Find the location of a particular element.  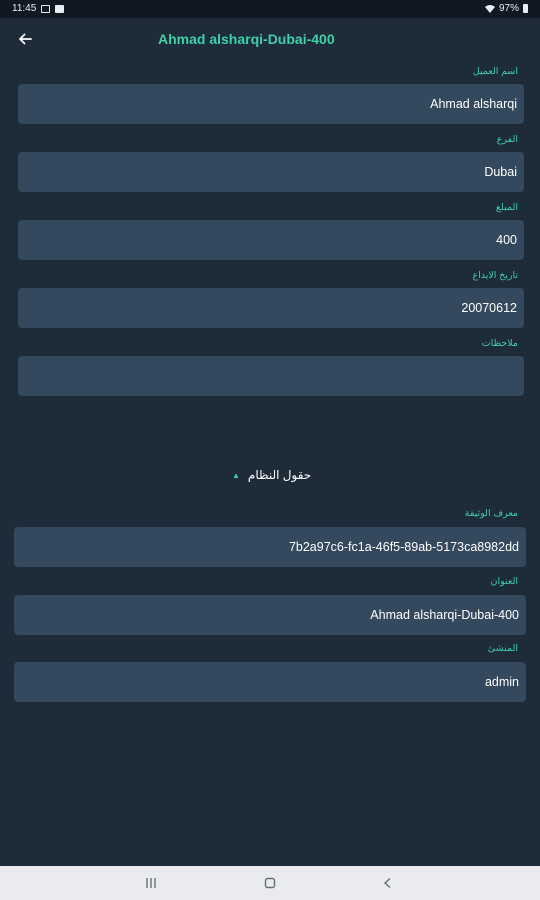

nav-back-button is located at coordinates (388, 883).